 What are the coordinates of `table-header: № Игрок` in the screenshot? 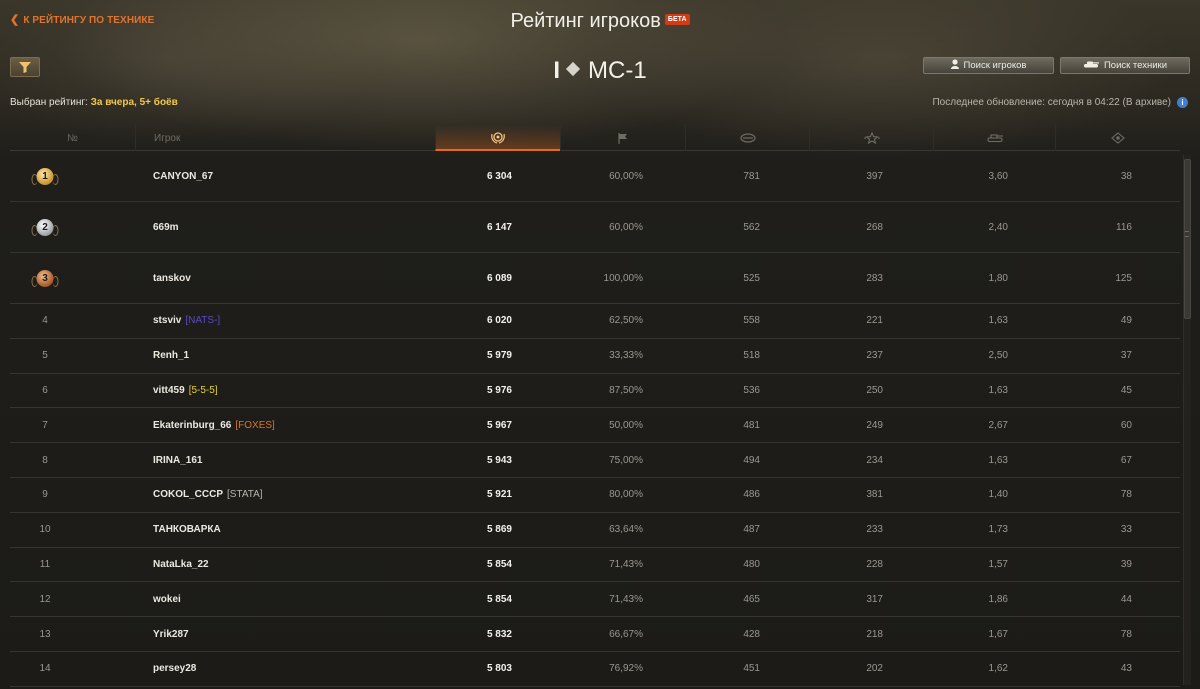 It's located at (595, 138).